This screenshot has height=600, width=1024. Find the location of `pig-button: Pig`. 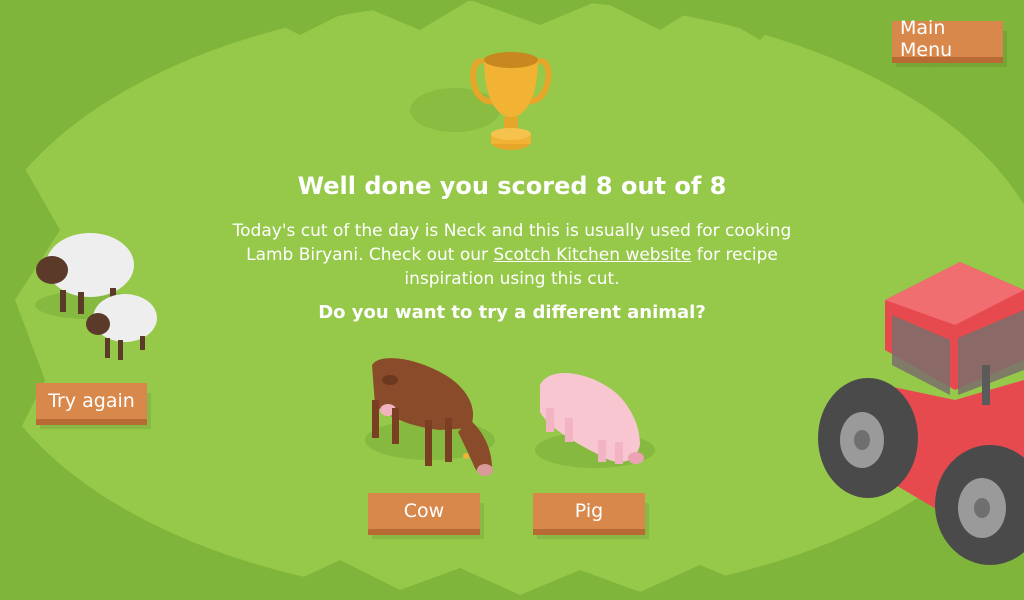

pig-button: Pig is located at coordinates (589, 511).